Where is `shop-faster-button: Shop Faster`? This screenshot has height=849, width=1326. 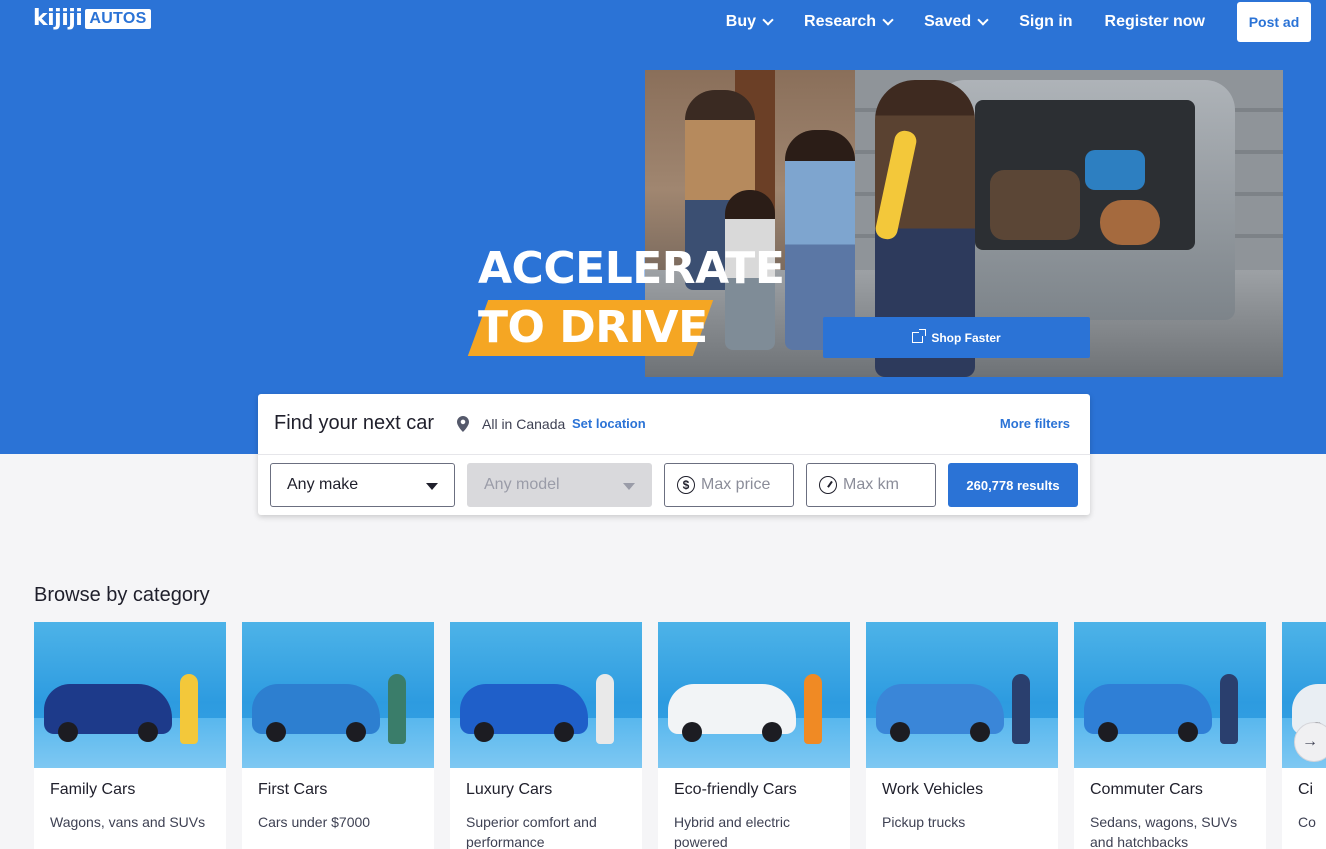 shop-faster-button: Shop Faster is located at coordinates (956, 337).